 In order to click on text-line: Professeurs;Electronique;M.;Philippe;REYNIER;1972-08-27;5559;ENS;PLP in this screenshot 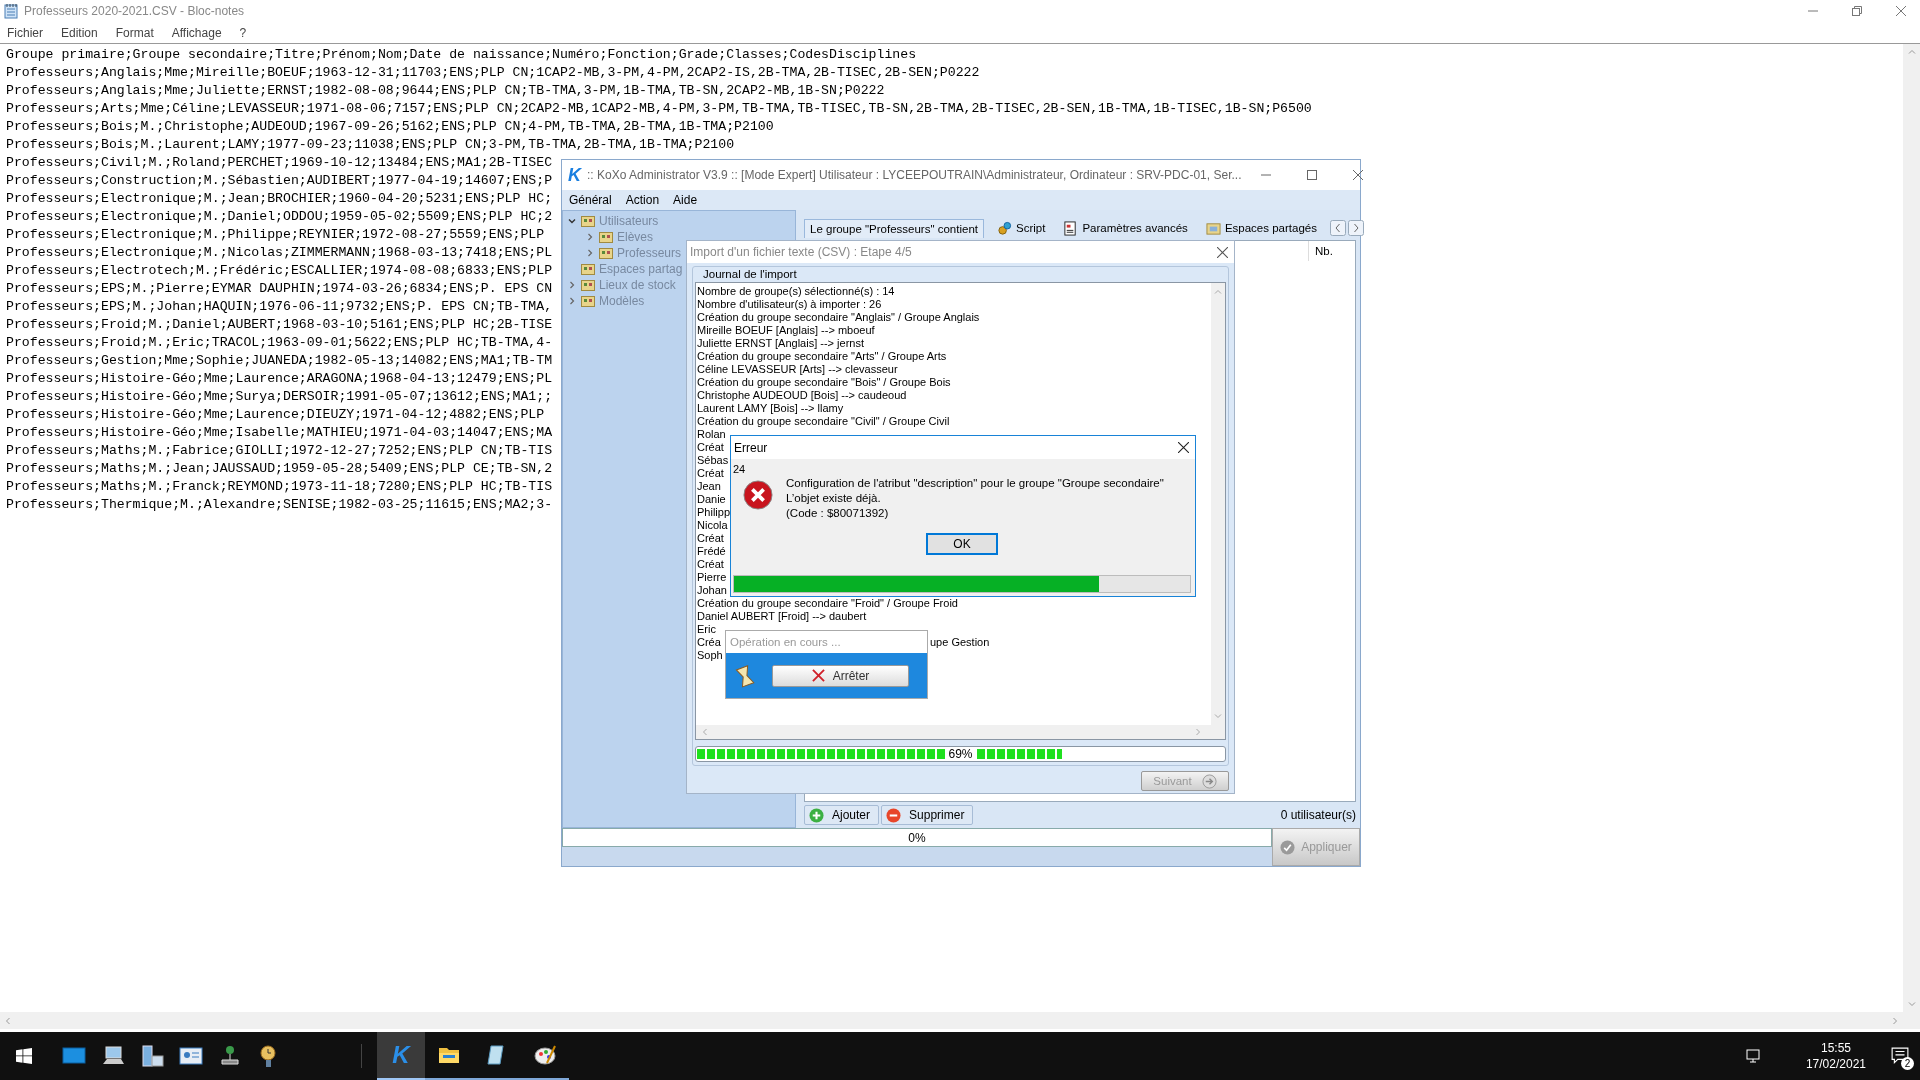, I will do `click(275, 235)`.